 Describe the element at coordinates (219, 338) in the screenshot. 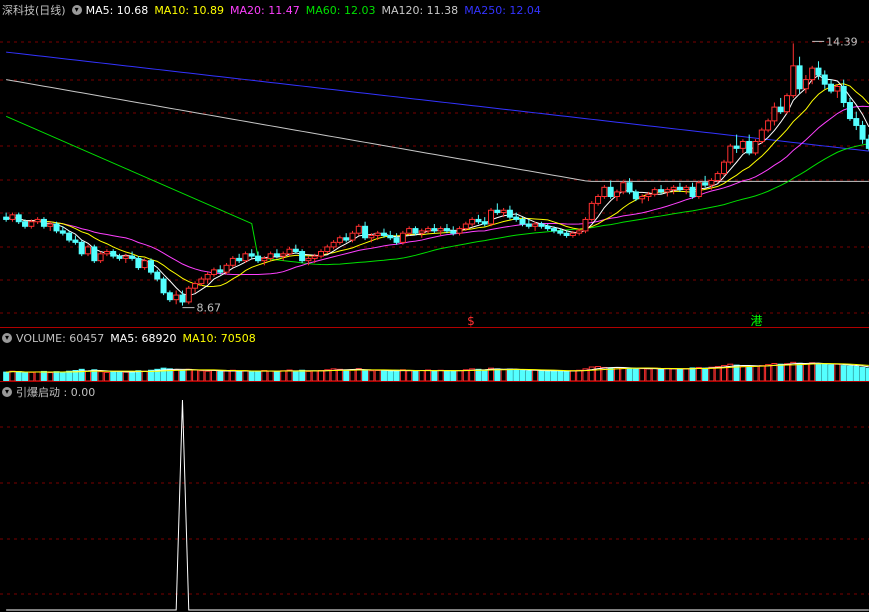

I see `vol-ma10-label: MA10: 70508` at that location.